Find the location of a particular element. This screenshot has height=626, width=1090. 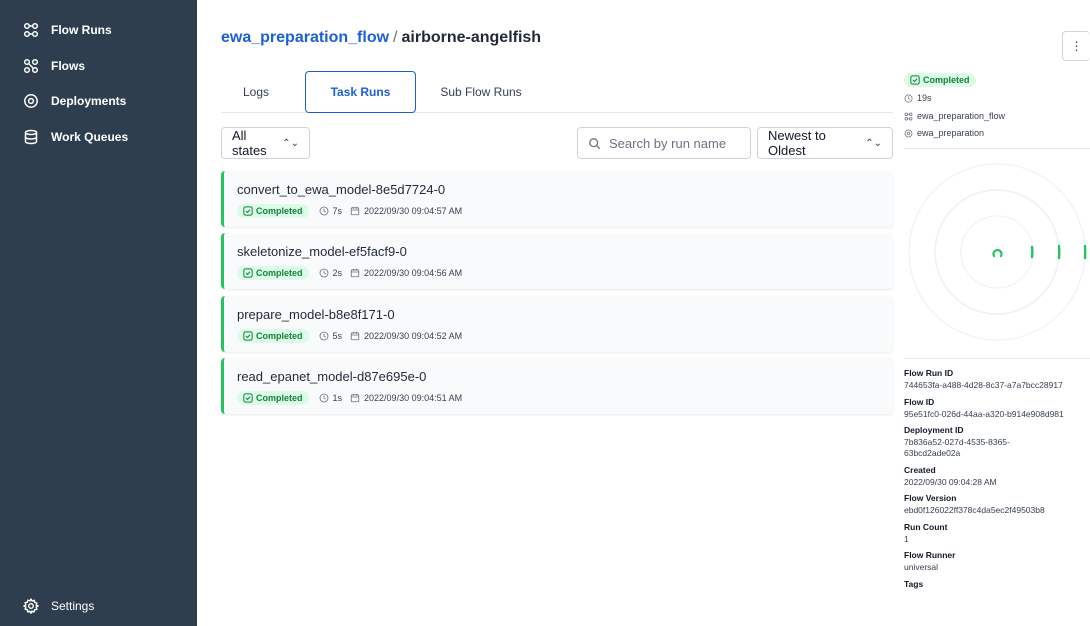

sidebar-item-work-queues: Work Queues is located at coordinates (75, 137).